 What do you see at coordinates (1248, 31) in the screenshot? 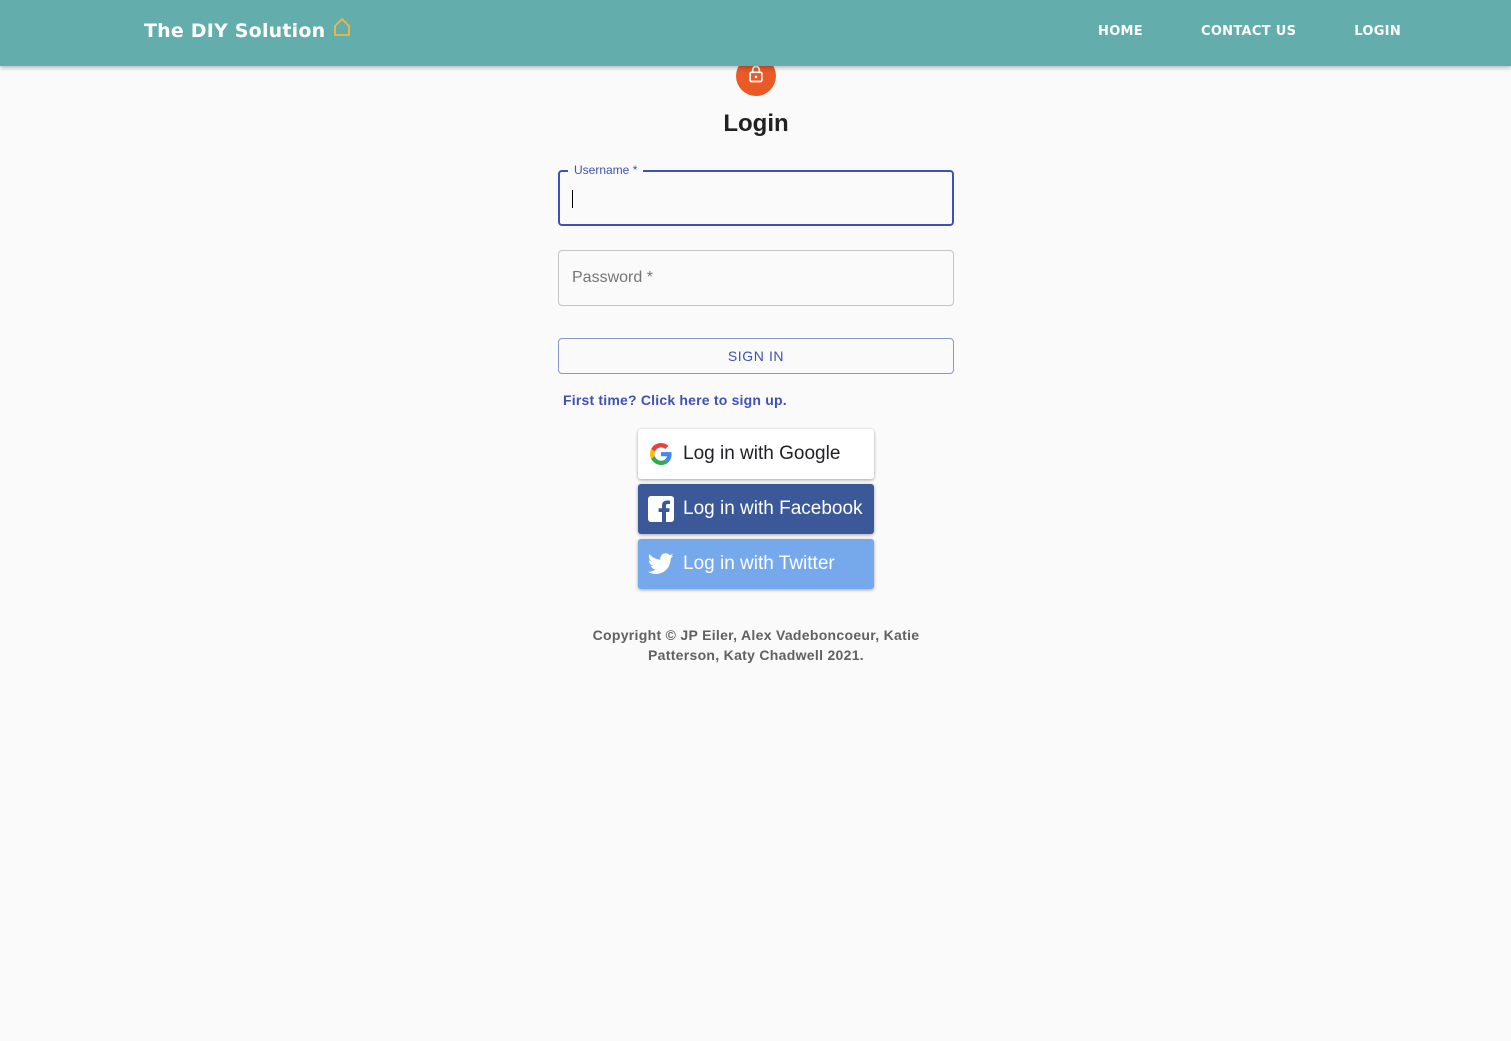
I see `nav-contact-link: Contact us` at bounding box center [1248, 31].